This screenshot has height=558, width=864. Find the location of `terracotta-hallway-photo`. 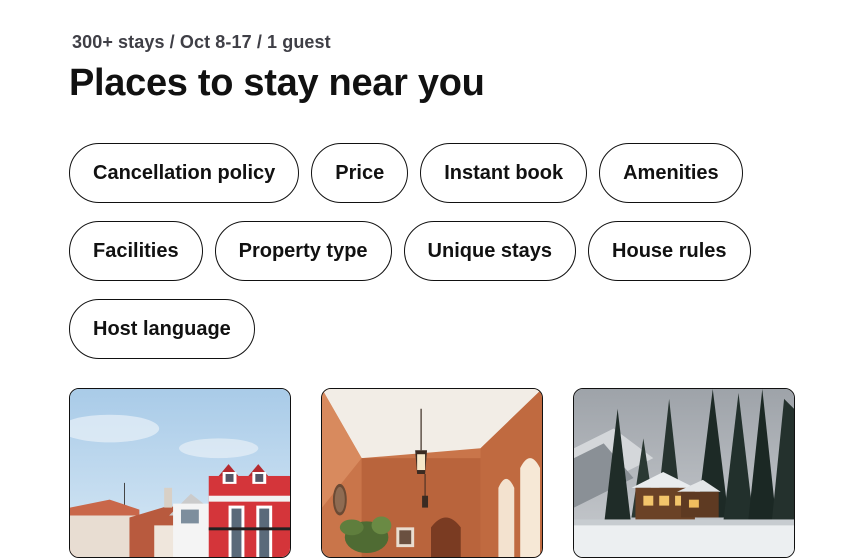

terracotta-hallway-photo is located at coordinates (432, 473).